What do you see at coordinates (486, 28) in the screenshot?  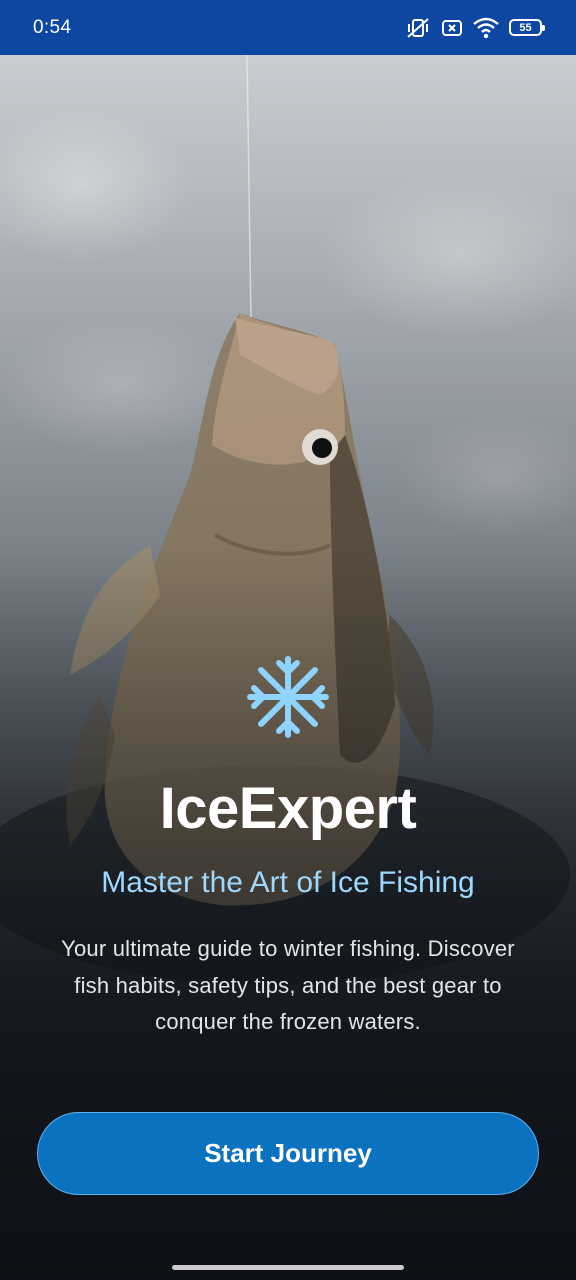 I see `wifi-icon` at bounding box center [486, 28].